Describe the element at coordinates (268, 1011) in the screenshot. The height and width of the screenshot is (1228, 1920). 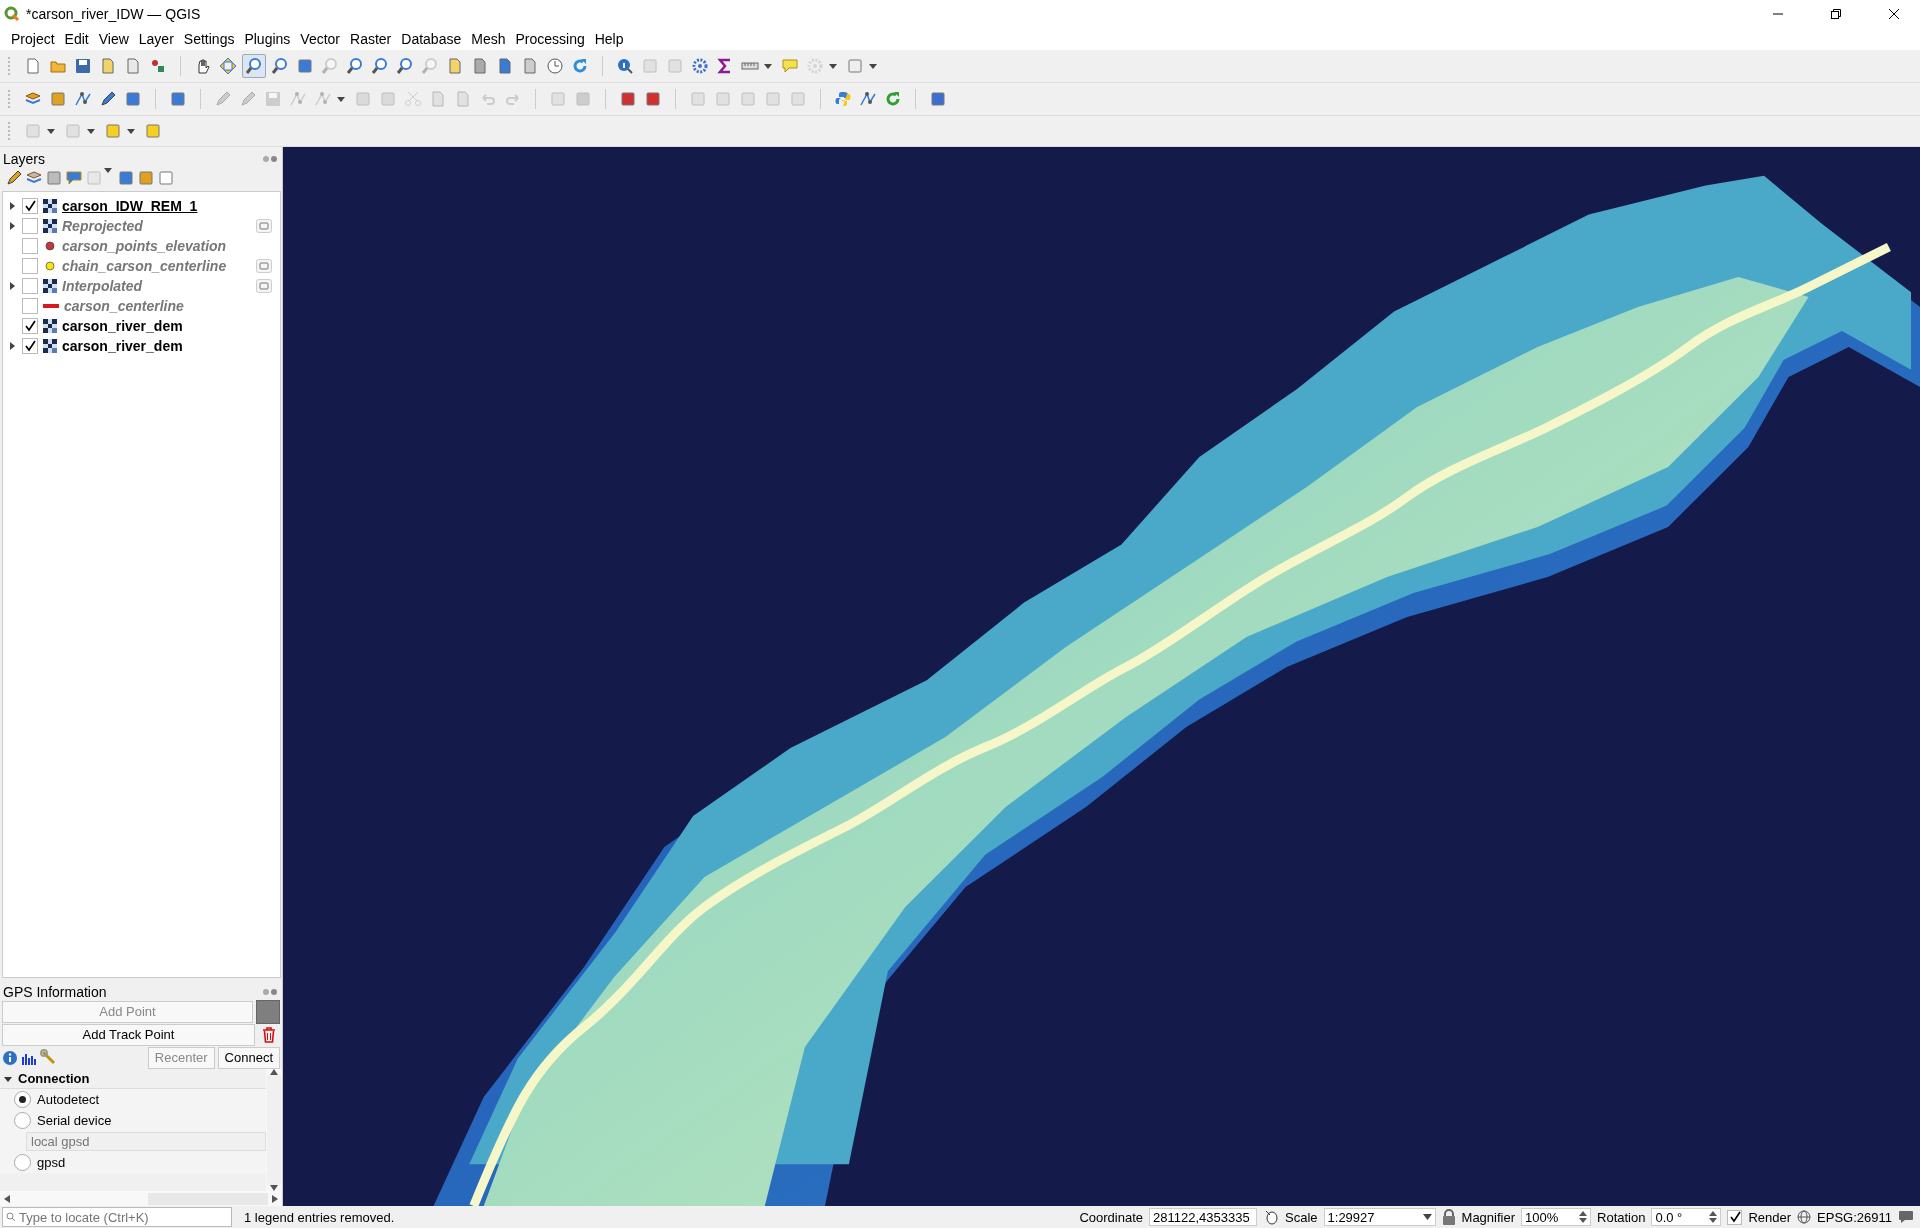
I see `color-swatch` at that location.